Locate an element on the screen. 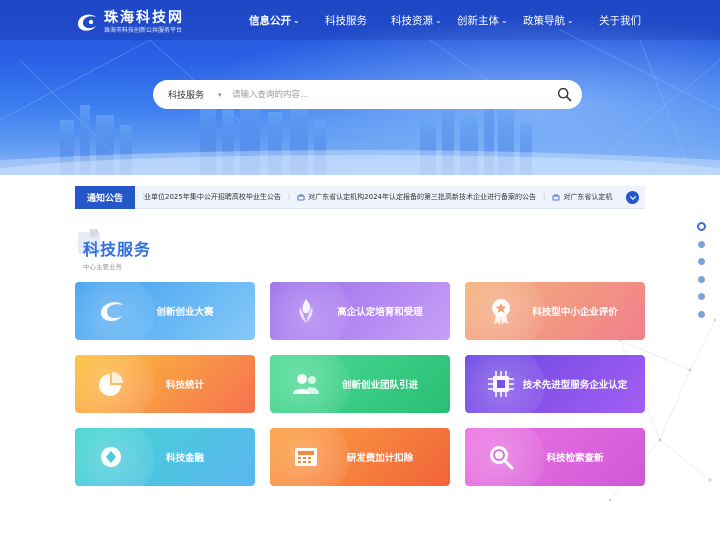  nav-item-about-us: 关于我们 is located at coordinates (620, 20).